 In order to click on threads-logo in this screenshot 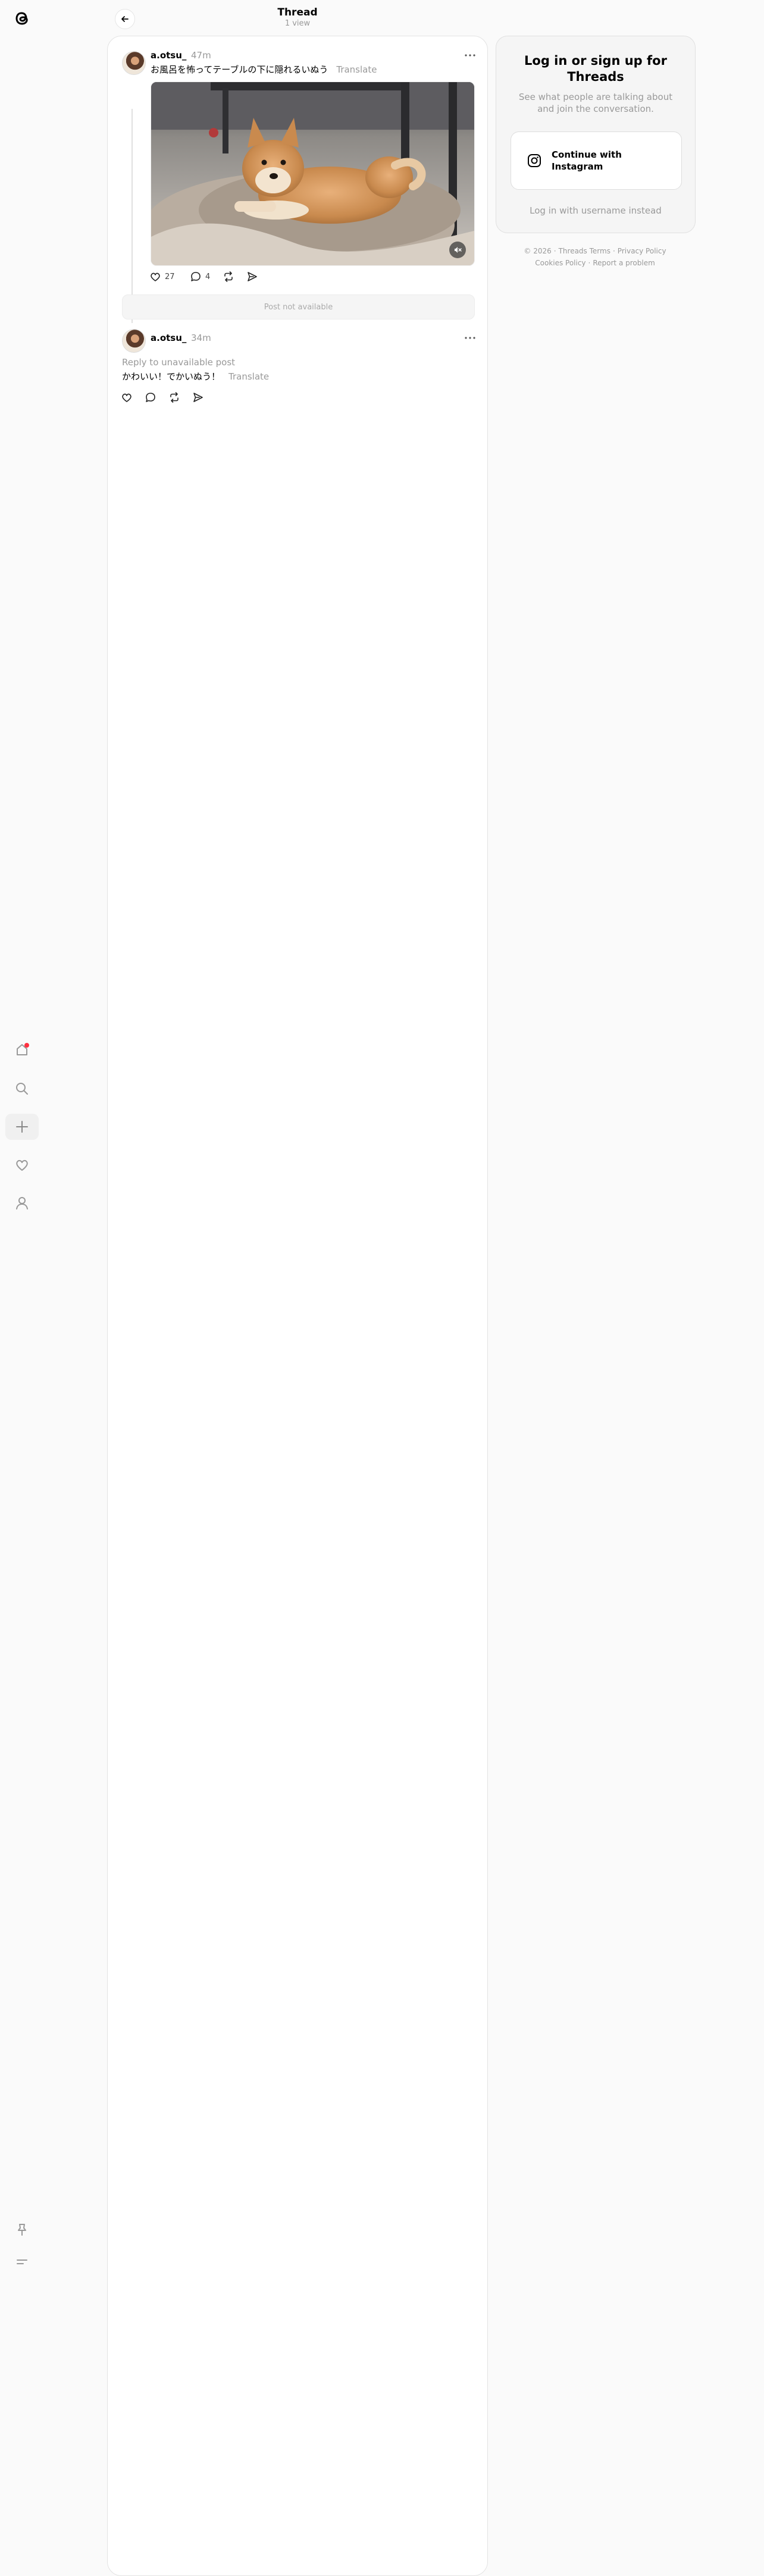, I will do `click(22, 18)`.